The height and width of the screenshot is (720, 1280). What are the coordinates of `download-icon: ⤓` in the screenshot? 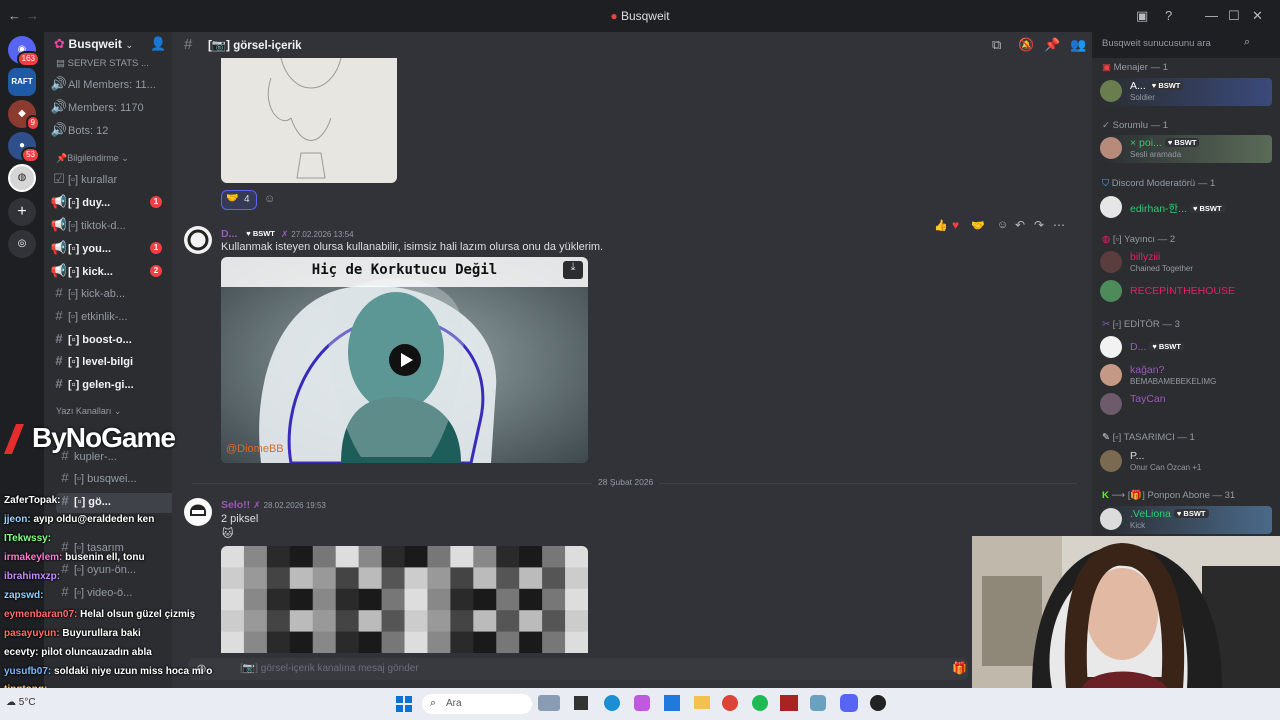 It's located at (573, 270).